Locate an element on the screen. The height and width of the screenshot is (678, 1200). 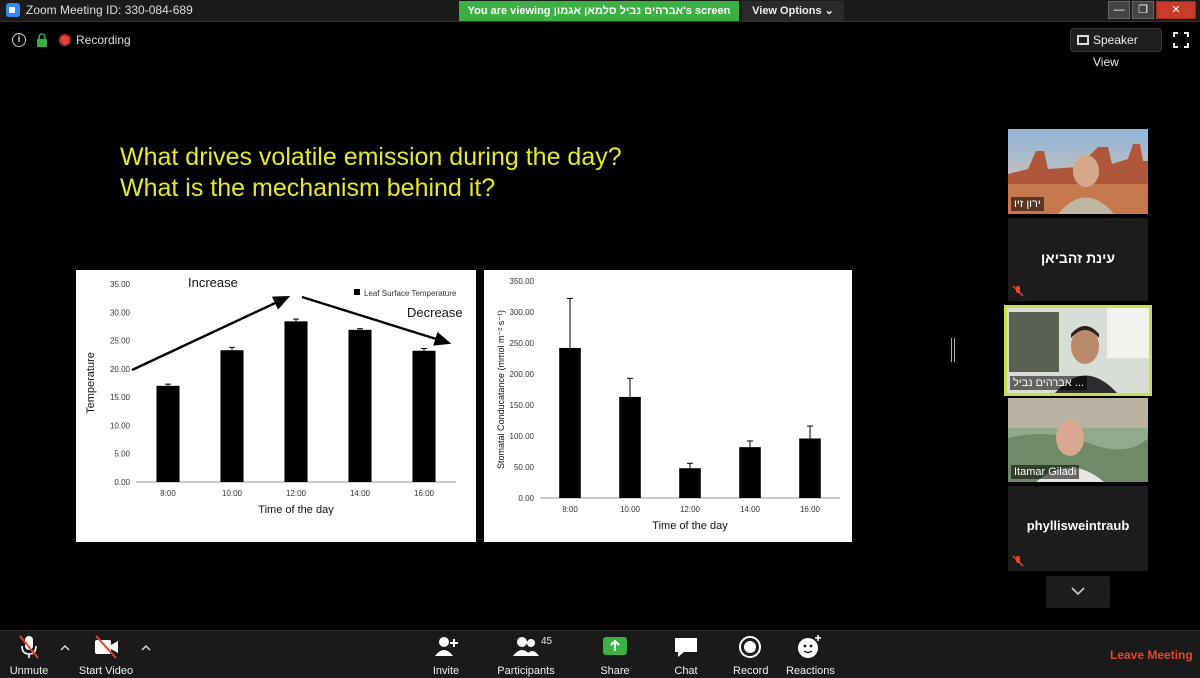
speaker-view-icon is located at coordinates (1083, 40).